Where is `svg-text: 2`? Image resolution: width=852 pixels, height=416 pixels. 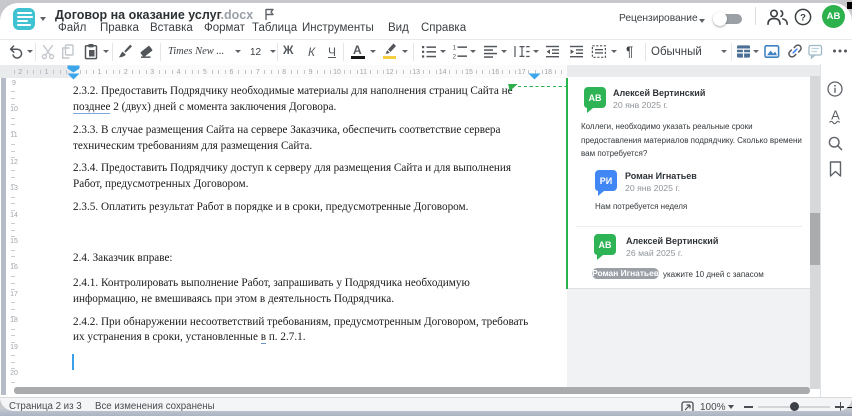
svg-text: 2 is located at coordinates (455, 56).